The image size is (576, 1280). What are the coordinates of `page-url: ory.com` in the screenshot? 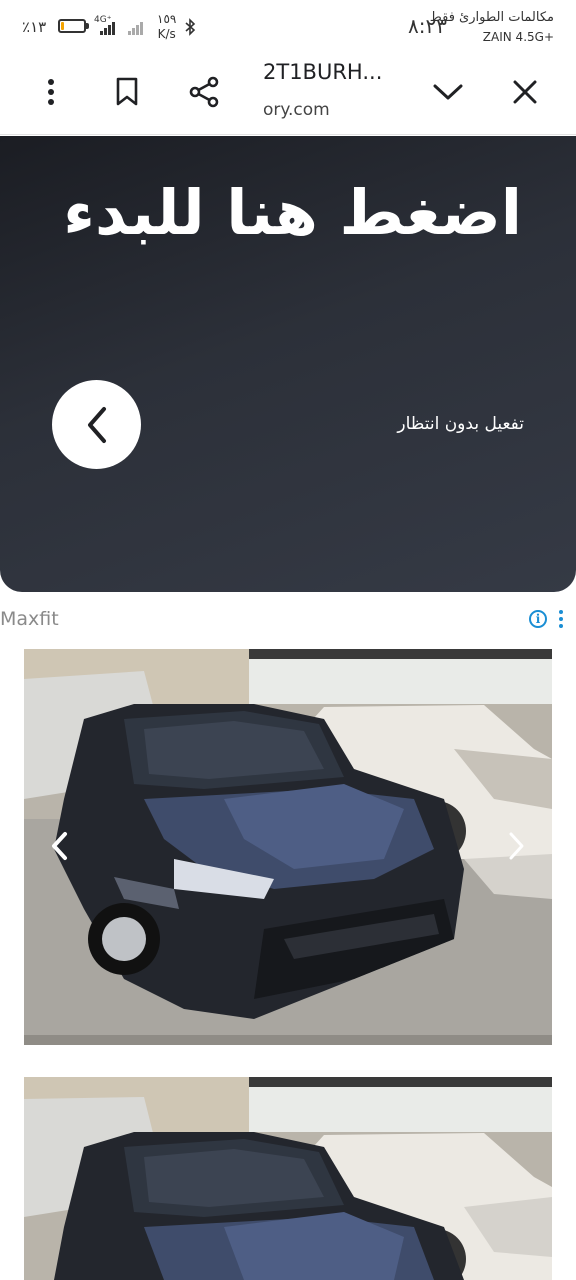 It's located at (296, 110).